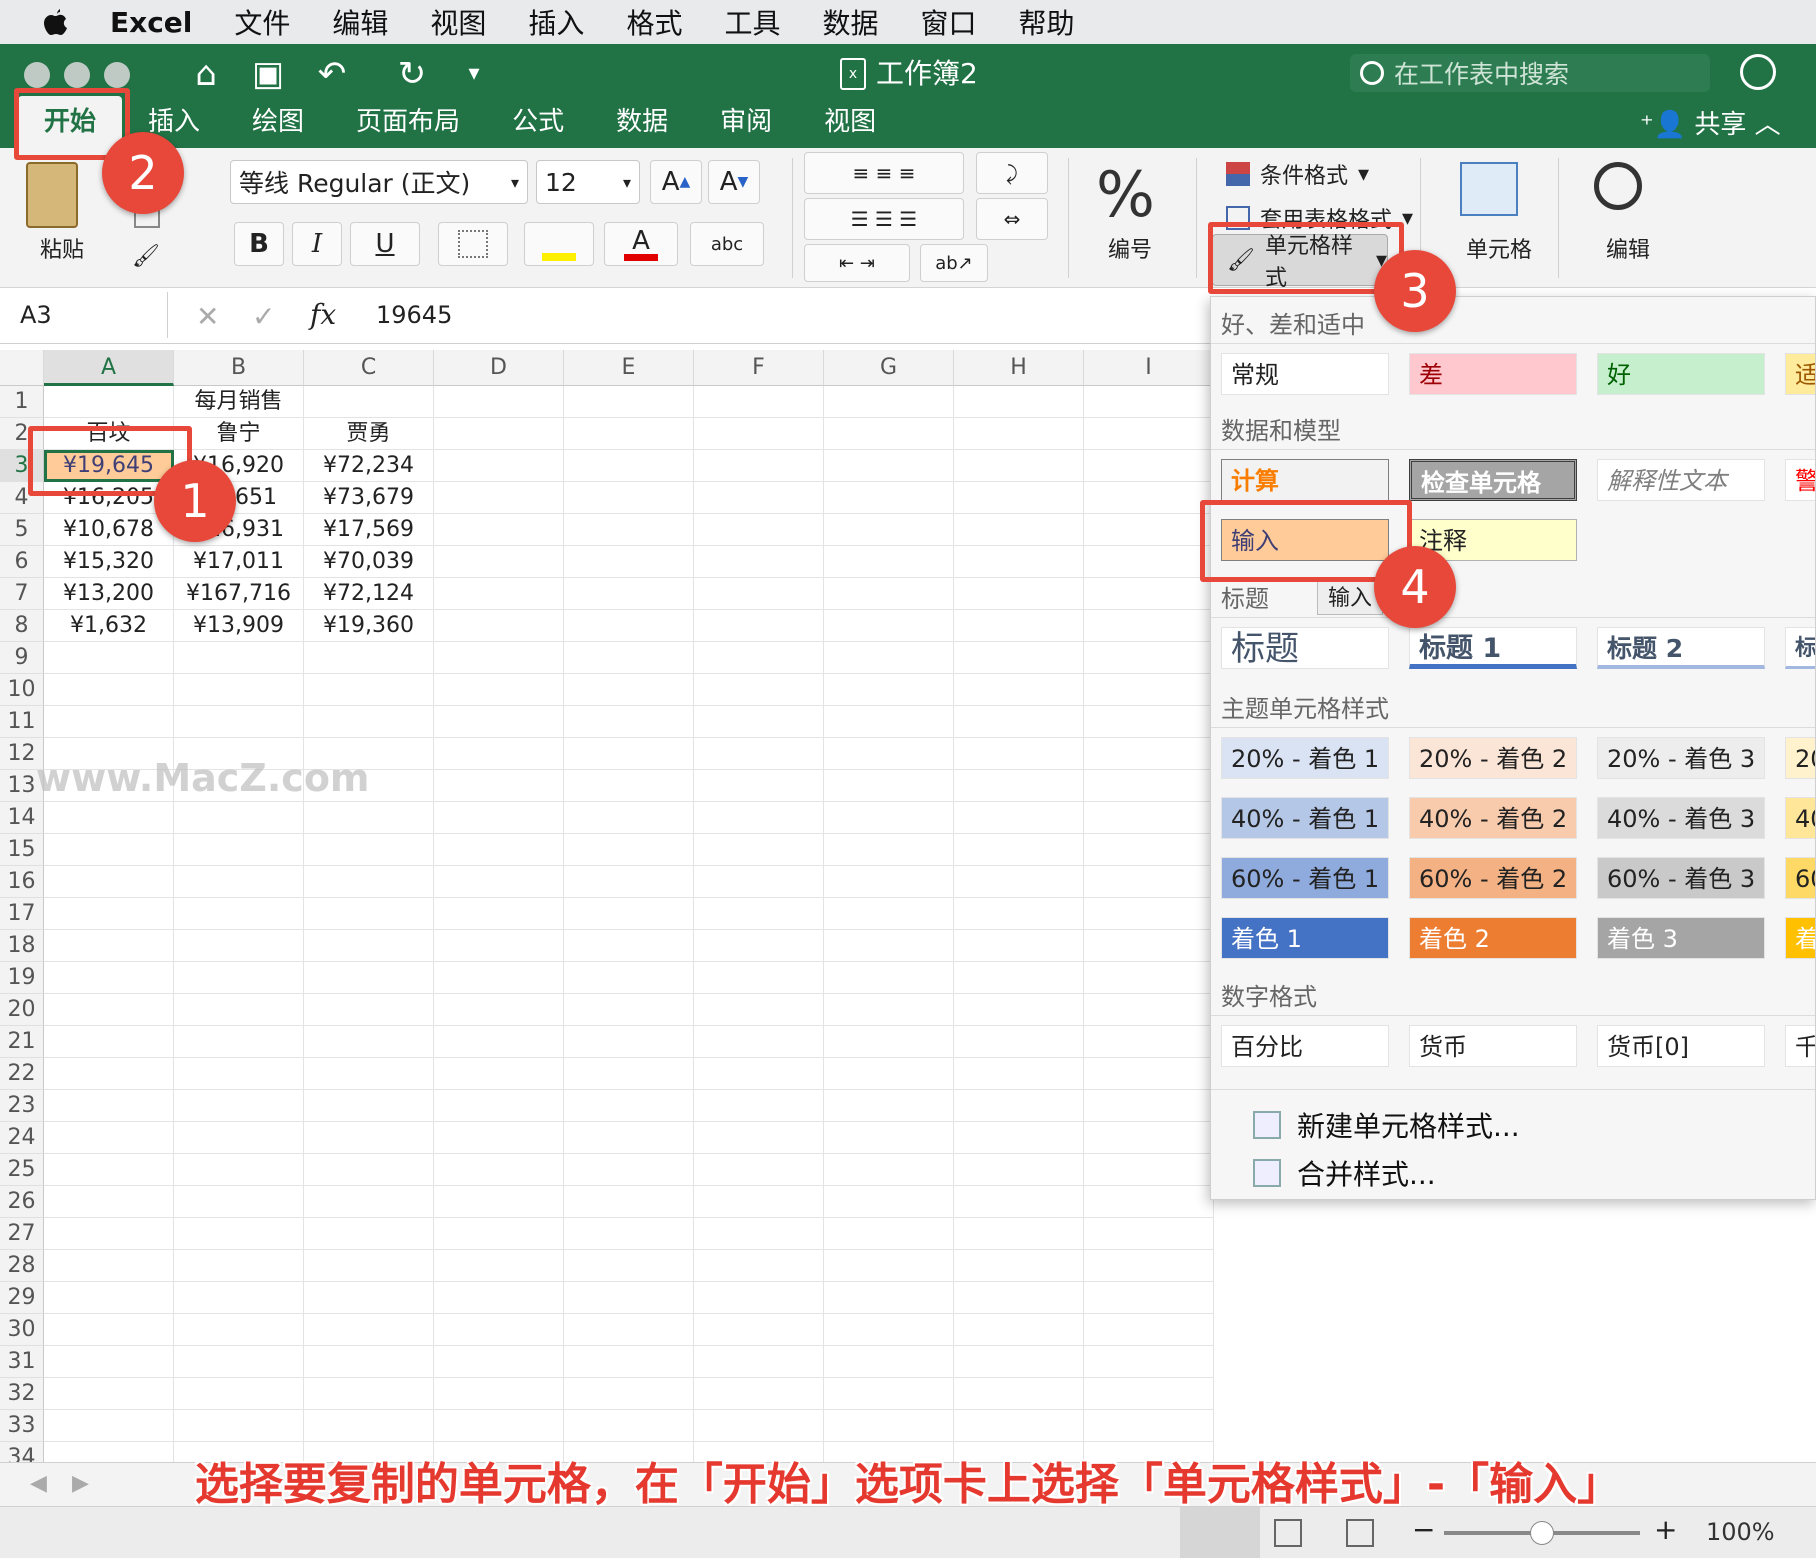 The image size is (1816, 1558). What do you see at coordinates (369, 626) in the screenshot?
I see `cell: ¥19,360` at bounding box center [369, 626].